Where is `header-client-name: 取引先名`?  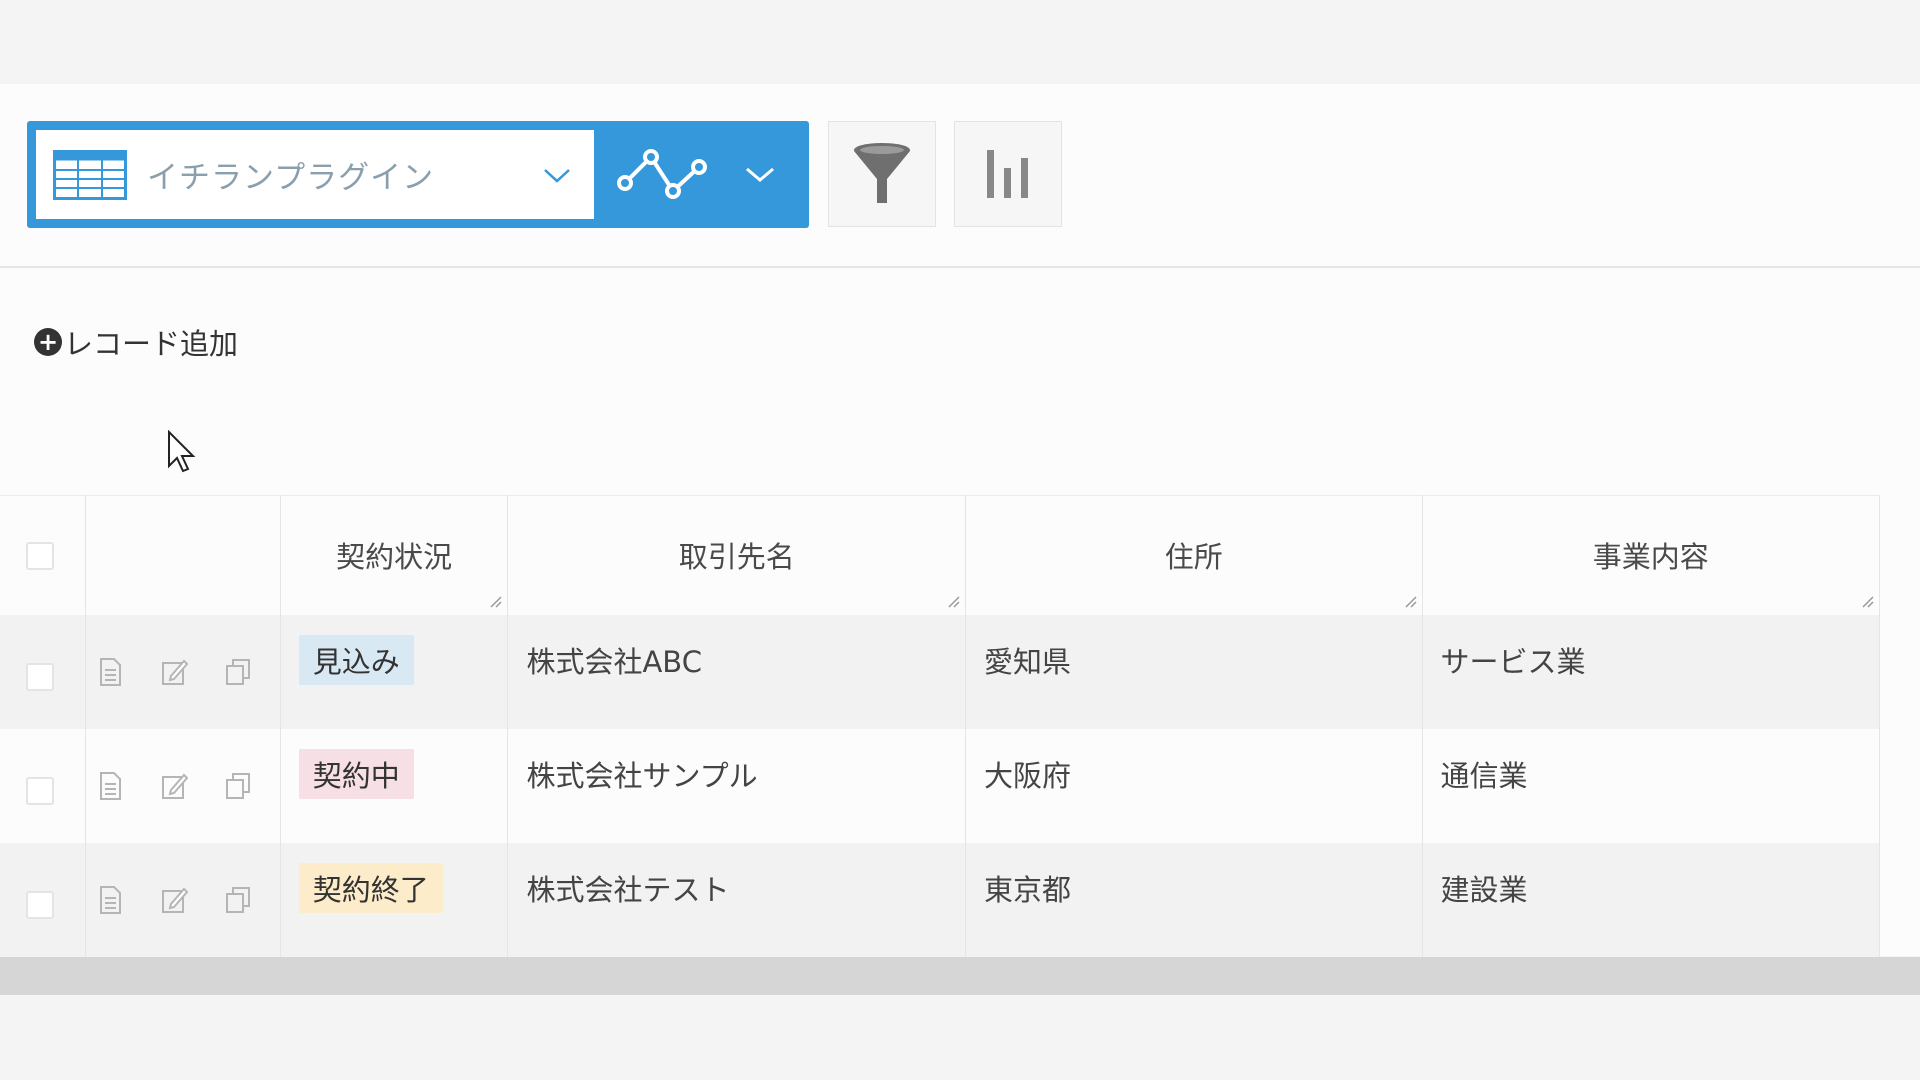
header-client-name: 取引先名 is located at coordinates (737, 555).